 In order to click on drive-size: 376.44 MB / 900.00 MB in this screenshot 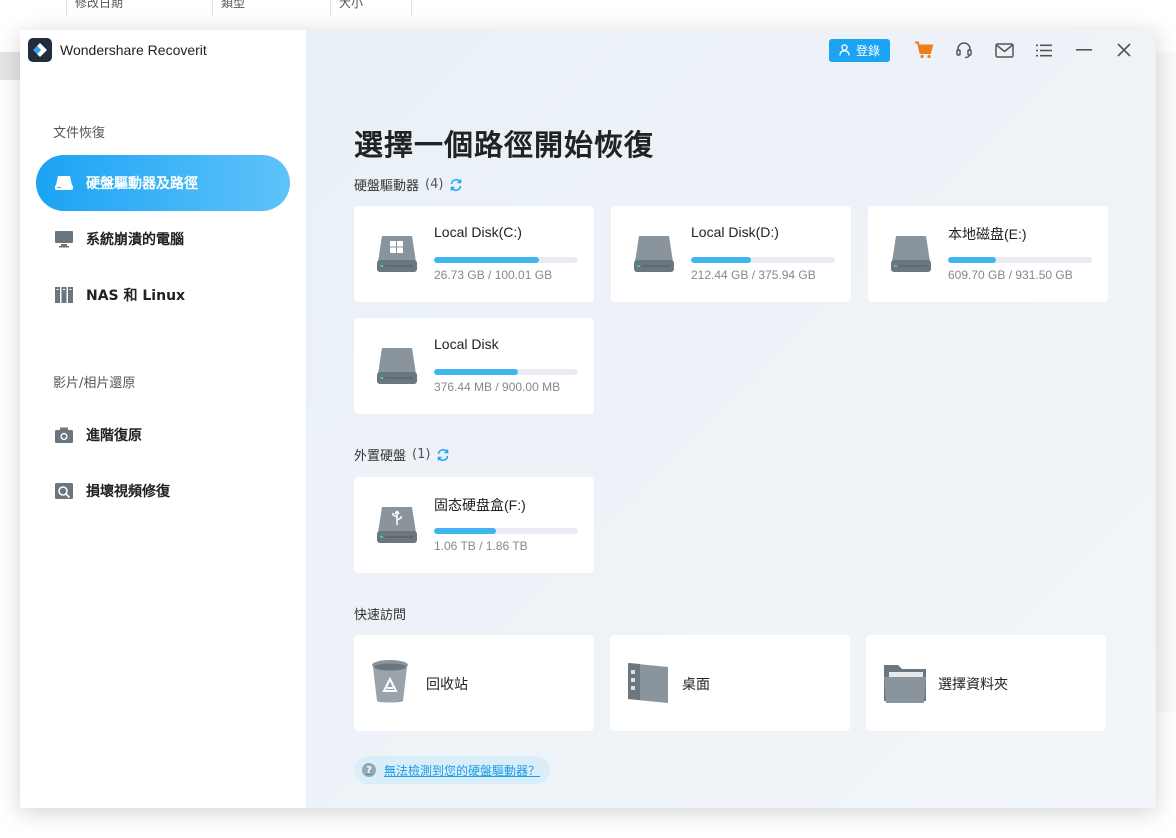, I will do `click(497, 387)`.